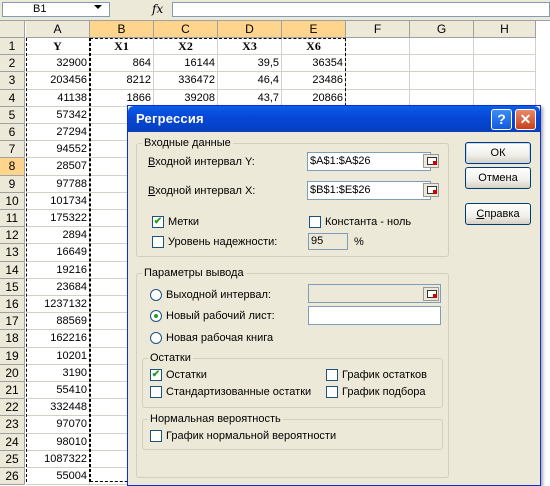 This screenshot has height=486, width=550. I want to click on y-range-input: $A$1:$A$26, so click(369, 161).